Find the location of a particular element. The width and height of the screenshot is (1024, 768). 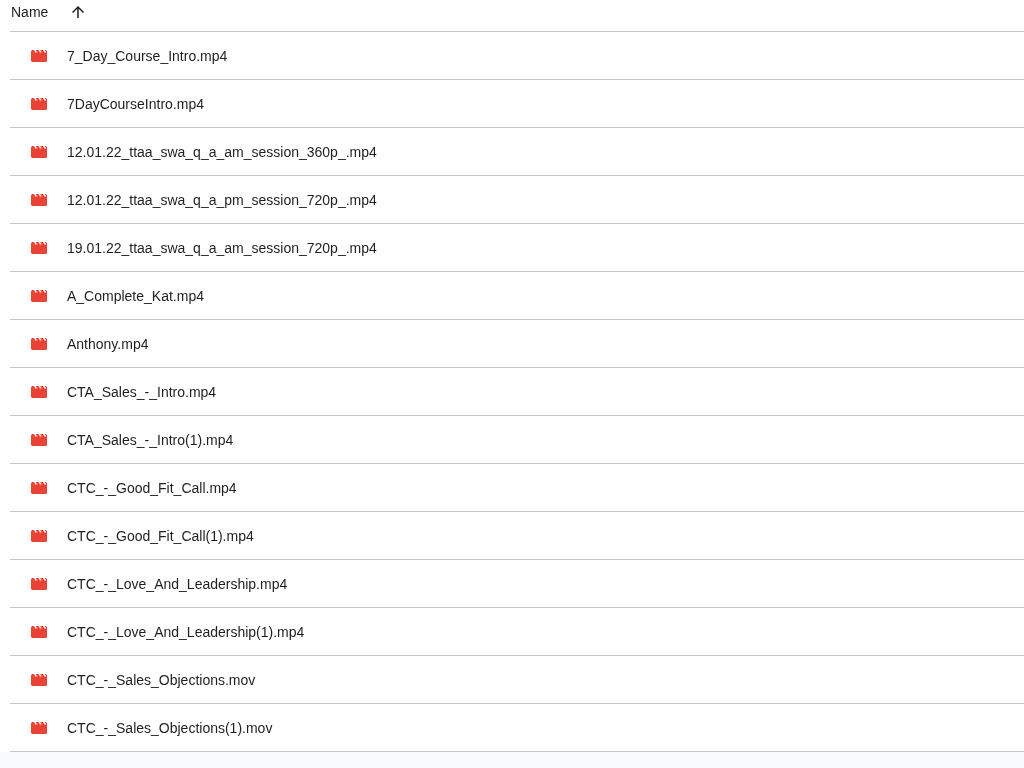

name-column-header: Name is located at coordinates (30, 11).